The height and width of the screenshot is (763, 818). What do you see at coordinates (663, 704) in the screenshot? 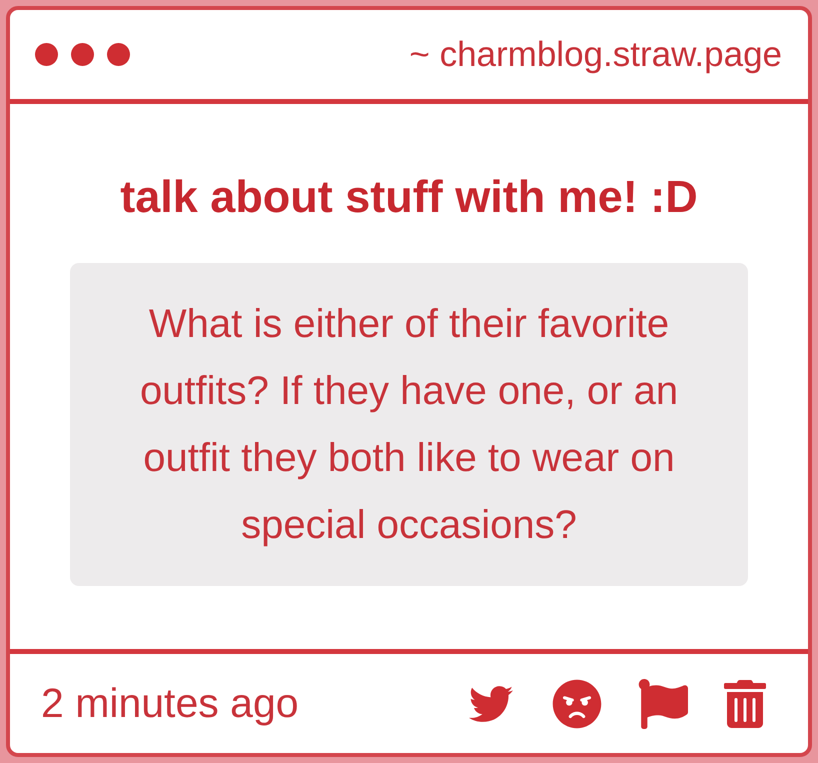
I see `flag-icon` at bounding box center [663, 704].